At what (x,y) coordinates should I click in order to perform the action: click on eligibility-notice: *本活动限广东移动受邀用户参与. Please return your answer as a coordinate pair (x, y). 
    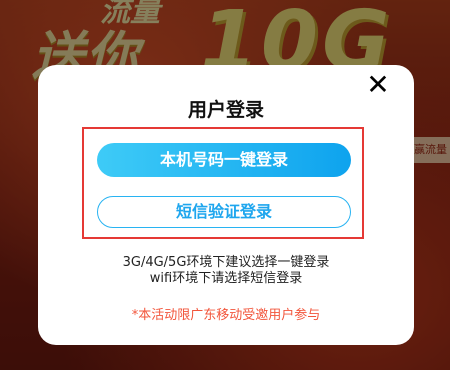
    Looking at the image, I should click on (226, 315).